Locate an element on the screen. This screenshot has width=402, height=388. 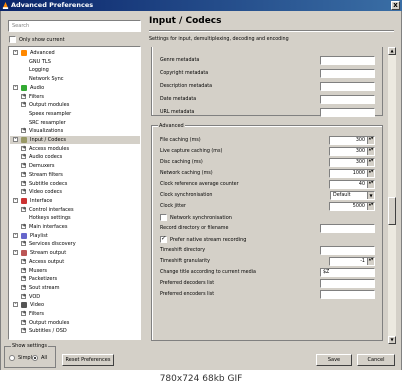
network-sync-checkbox is located at coordinates (163, 217).